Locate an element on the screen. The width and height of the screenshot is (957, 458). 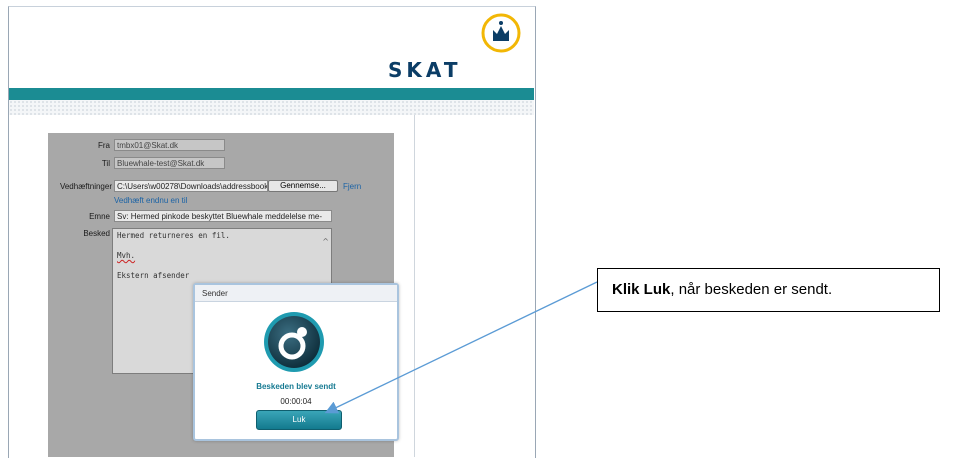
callout-bold: Klik Luk is located at coordinates (641, 289).